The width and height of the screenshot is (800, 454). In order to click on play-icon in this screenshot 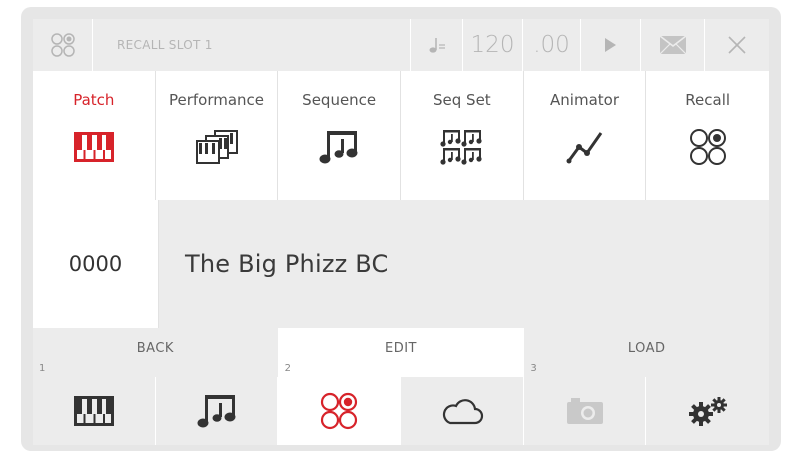, I will do `click(611, 45)`.